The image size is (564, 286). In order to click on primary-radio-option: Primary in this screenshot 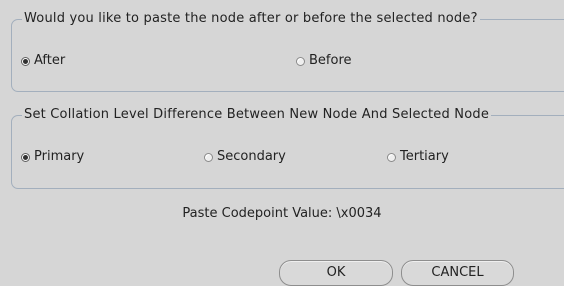, I will do `click(52, 157)`.